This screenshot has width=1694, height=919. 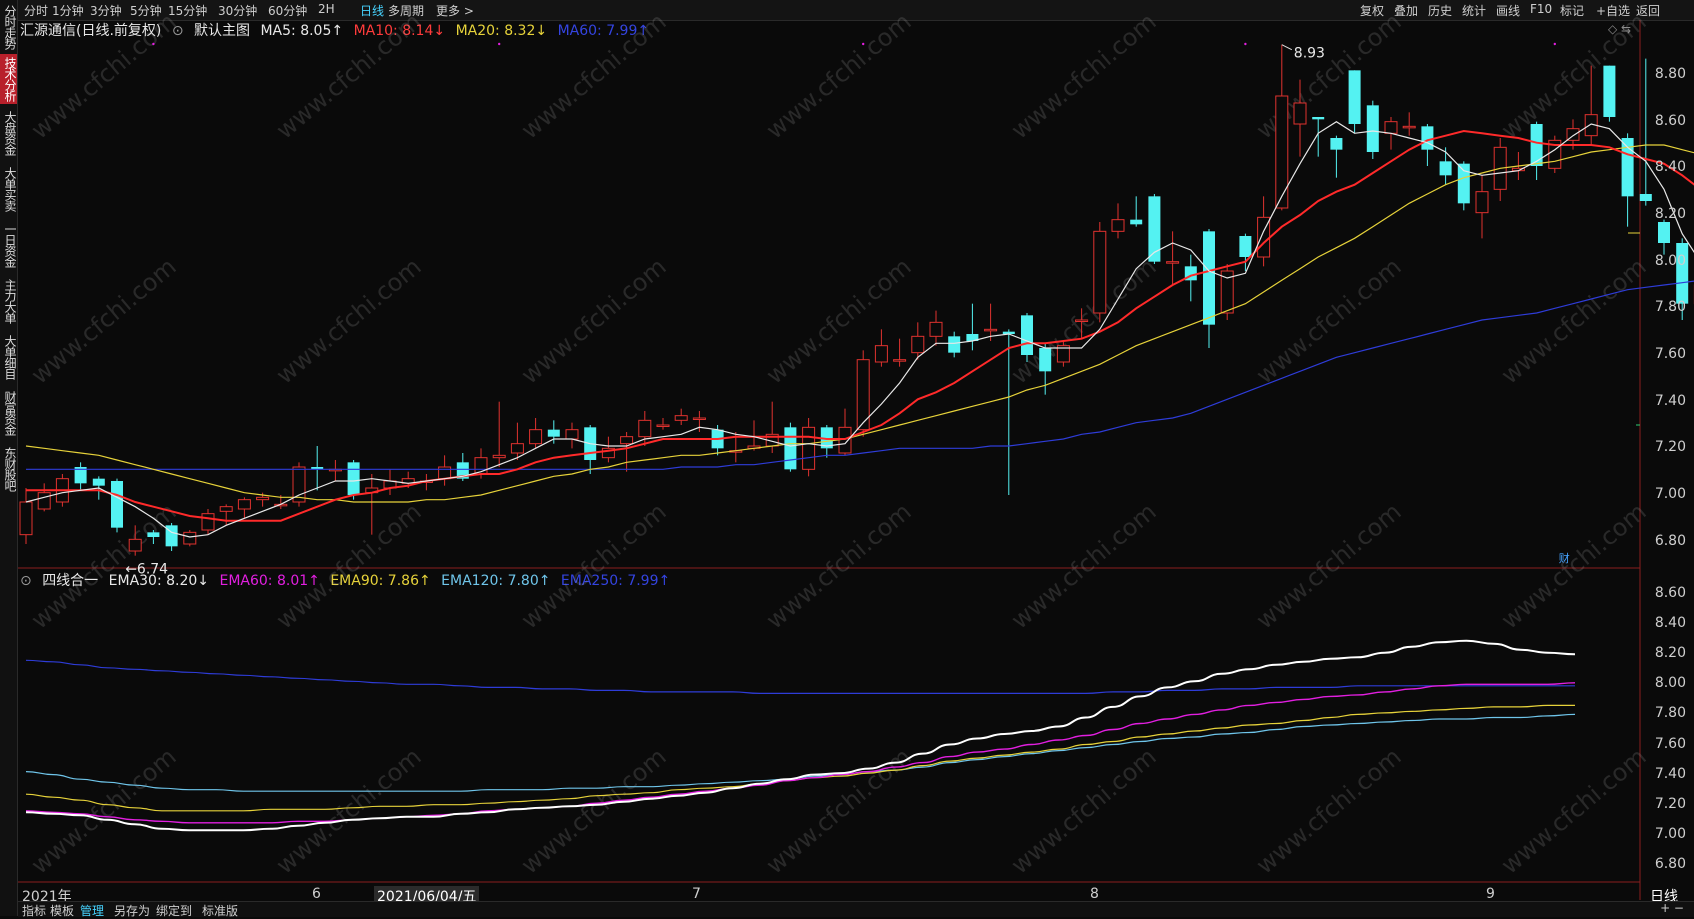 What do you see at coordinates (26, 581) in the screenshot?
I see `sub-toggle-icon: ⊙` at bounding box center [26, 581].